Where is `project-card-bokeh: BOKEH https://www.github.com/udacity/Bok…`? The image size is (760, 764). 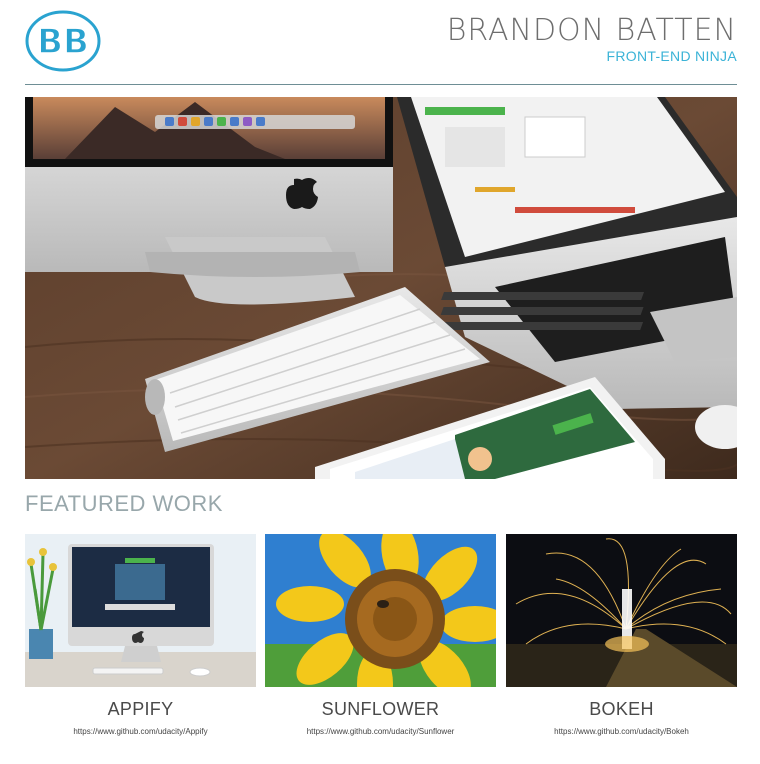 project-card-bokeh: BOKEH https://www.github.com/udacity/Bok… is located at coordinates (621, 635).